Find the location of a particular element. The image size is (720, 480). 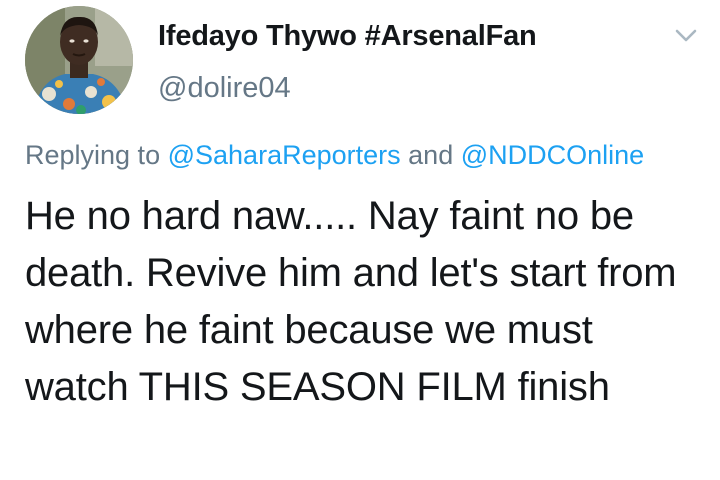

mention-link-nddconline: @NDDCOnline is located at coordinates (552, 155).